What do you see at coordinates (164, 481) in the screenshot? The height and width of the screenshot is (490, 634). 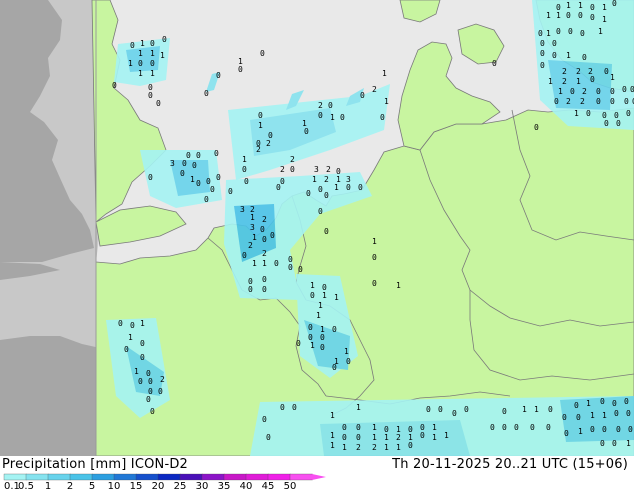 I see `precipitation-legend: 0.10.5 1 2 5 10 15 20 25 30 35 40 45 50` at bounding box center [164, 481].